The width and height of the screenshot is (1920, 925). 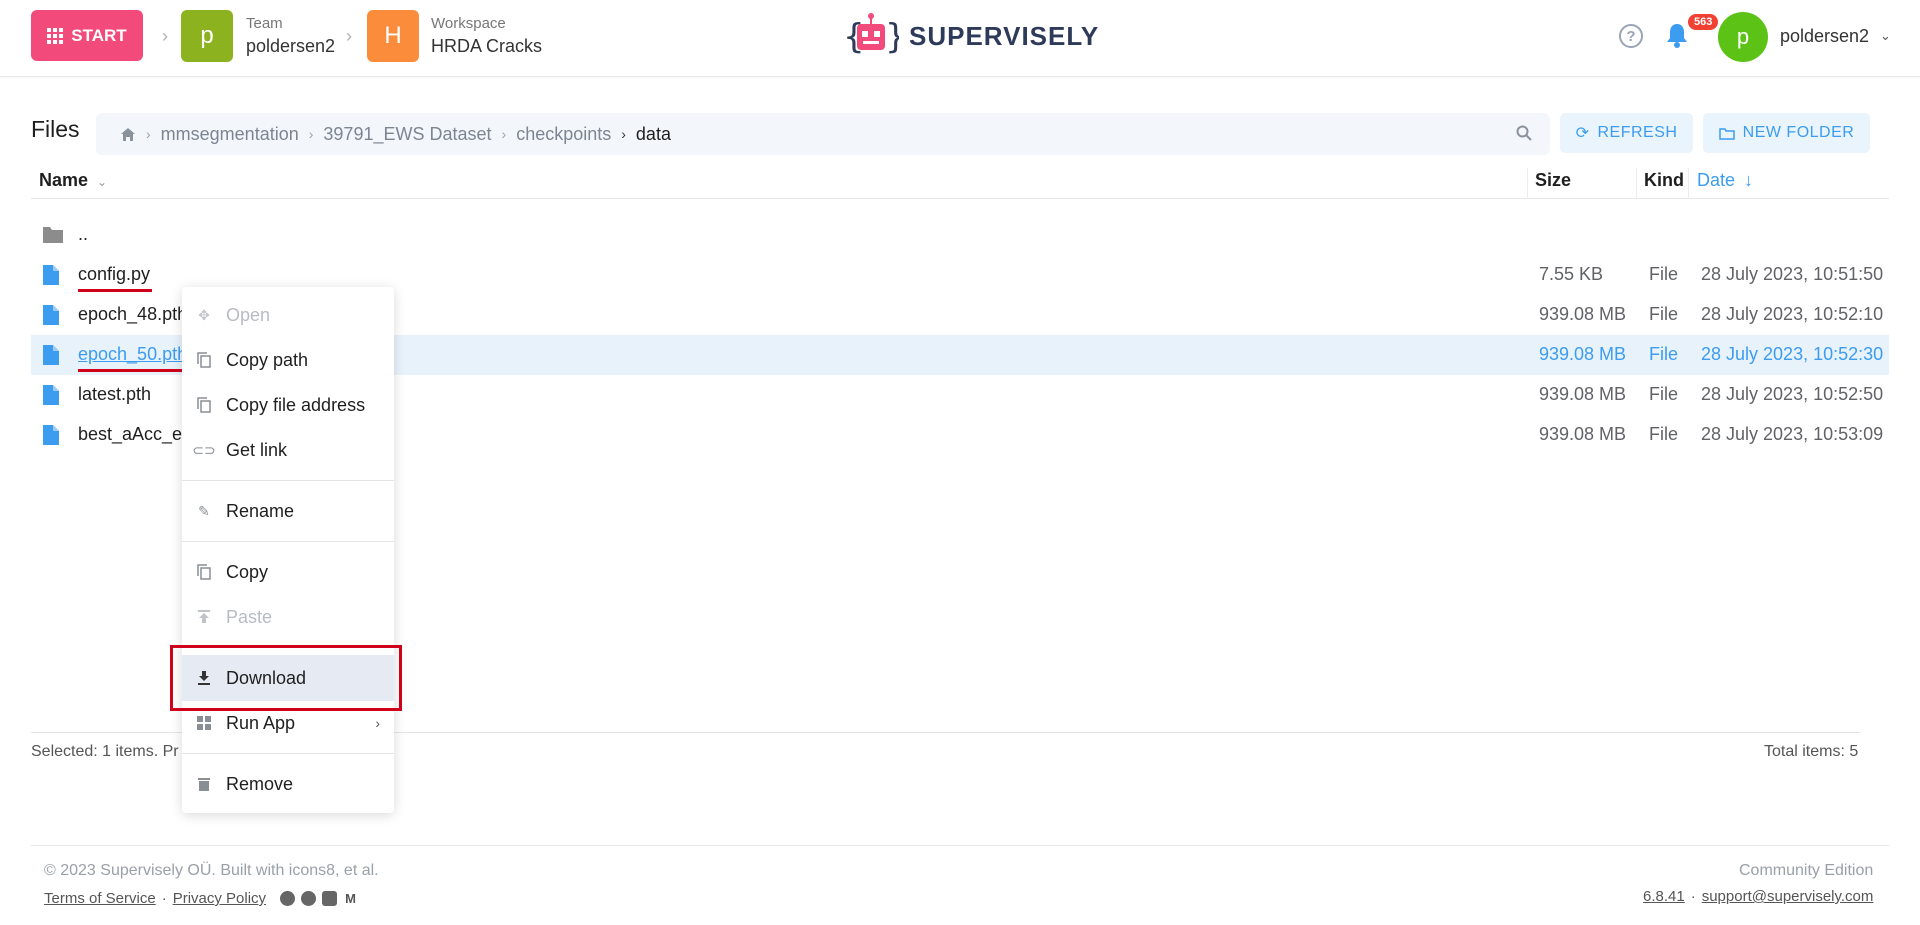 What do you see at coordinates (204, 510) in the screenshot?
I see `pencil-icon: ✎` at bounding box center [204, 510].